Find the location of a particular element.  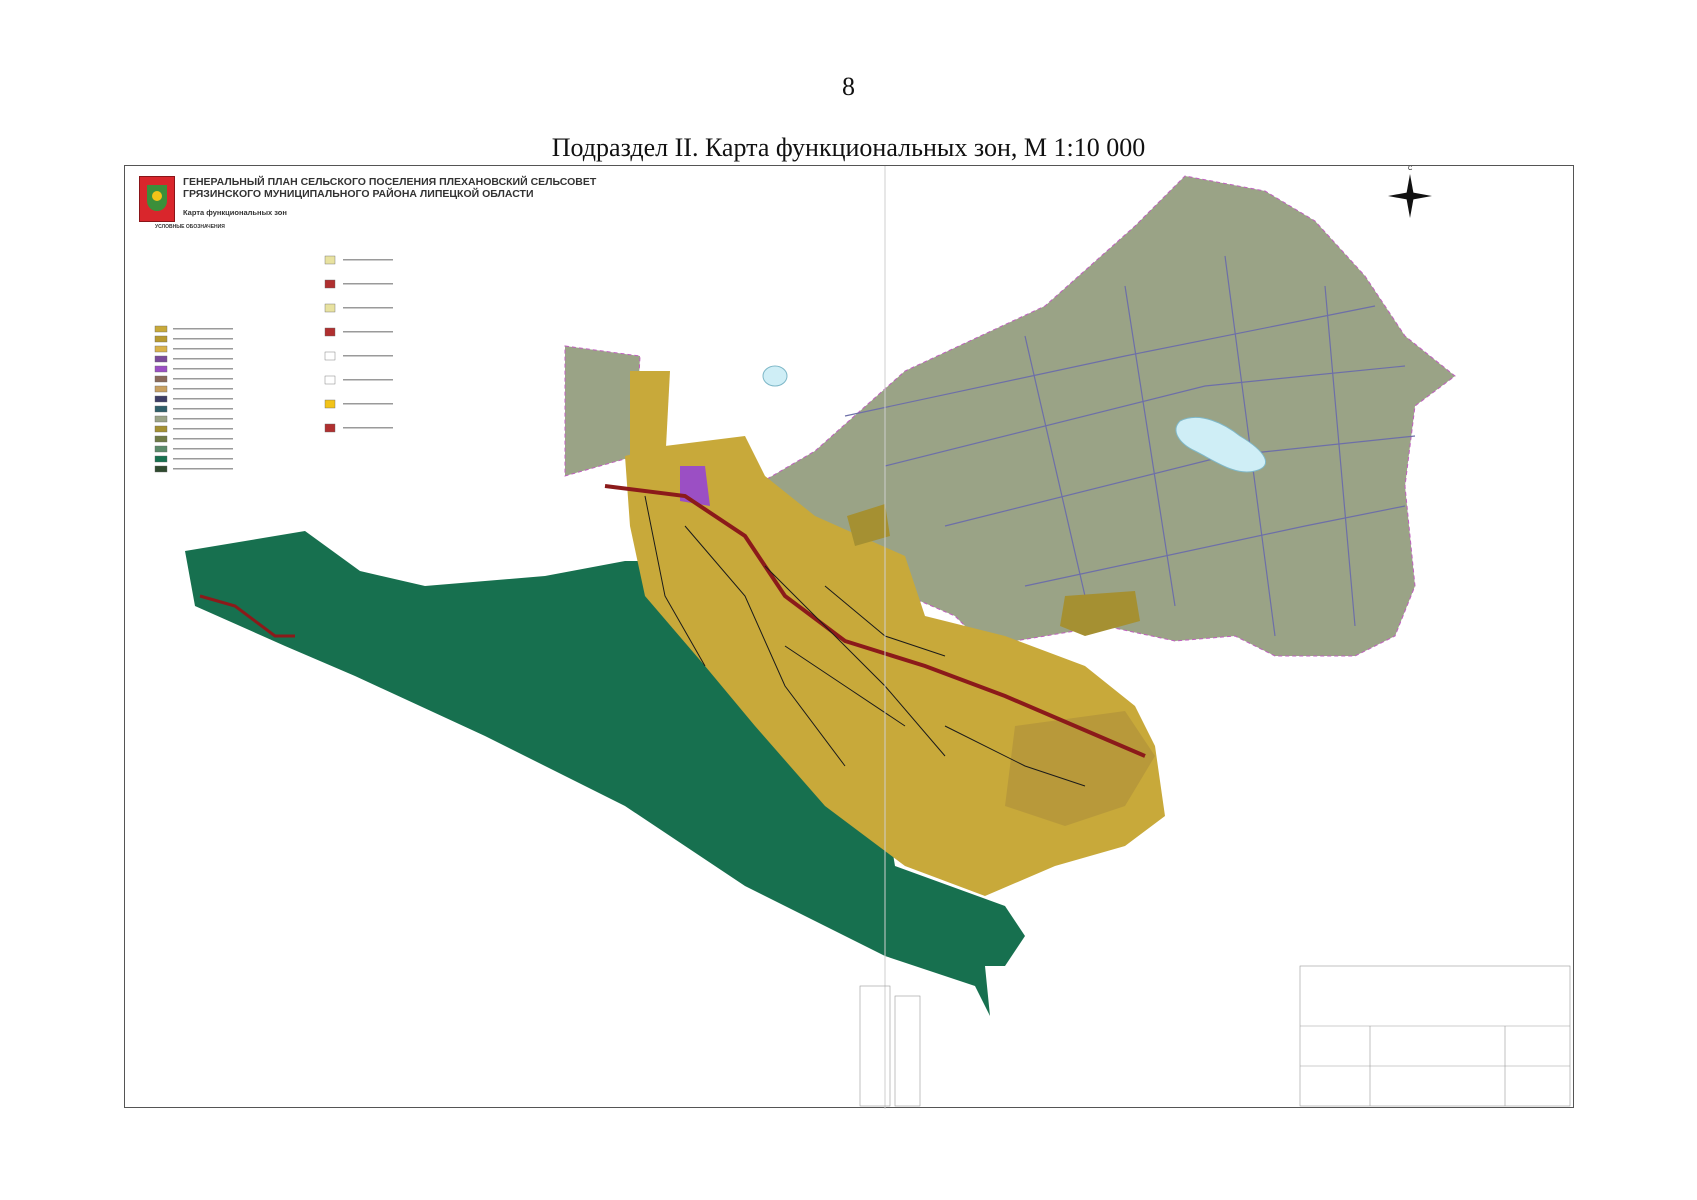

north-arrow-icon: С is located at coordinates (1410, 192).